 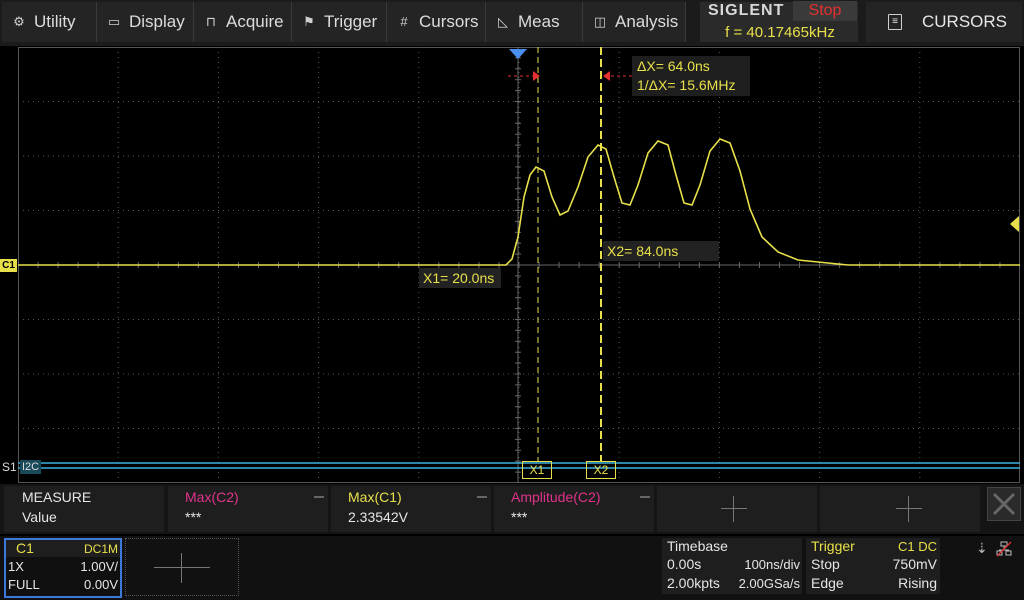 I want to click on menu-trigger-label: Trigger, so click(x=351, y=21).